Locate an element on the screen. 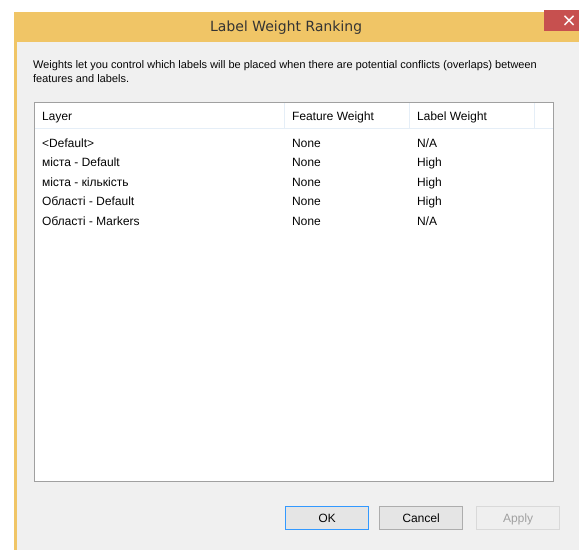  description-text: Weights let you control which labels will be placed when there are potential conflicts (overlaps) between features and labels. is located at coordinates (285, 72).